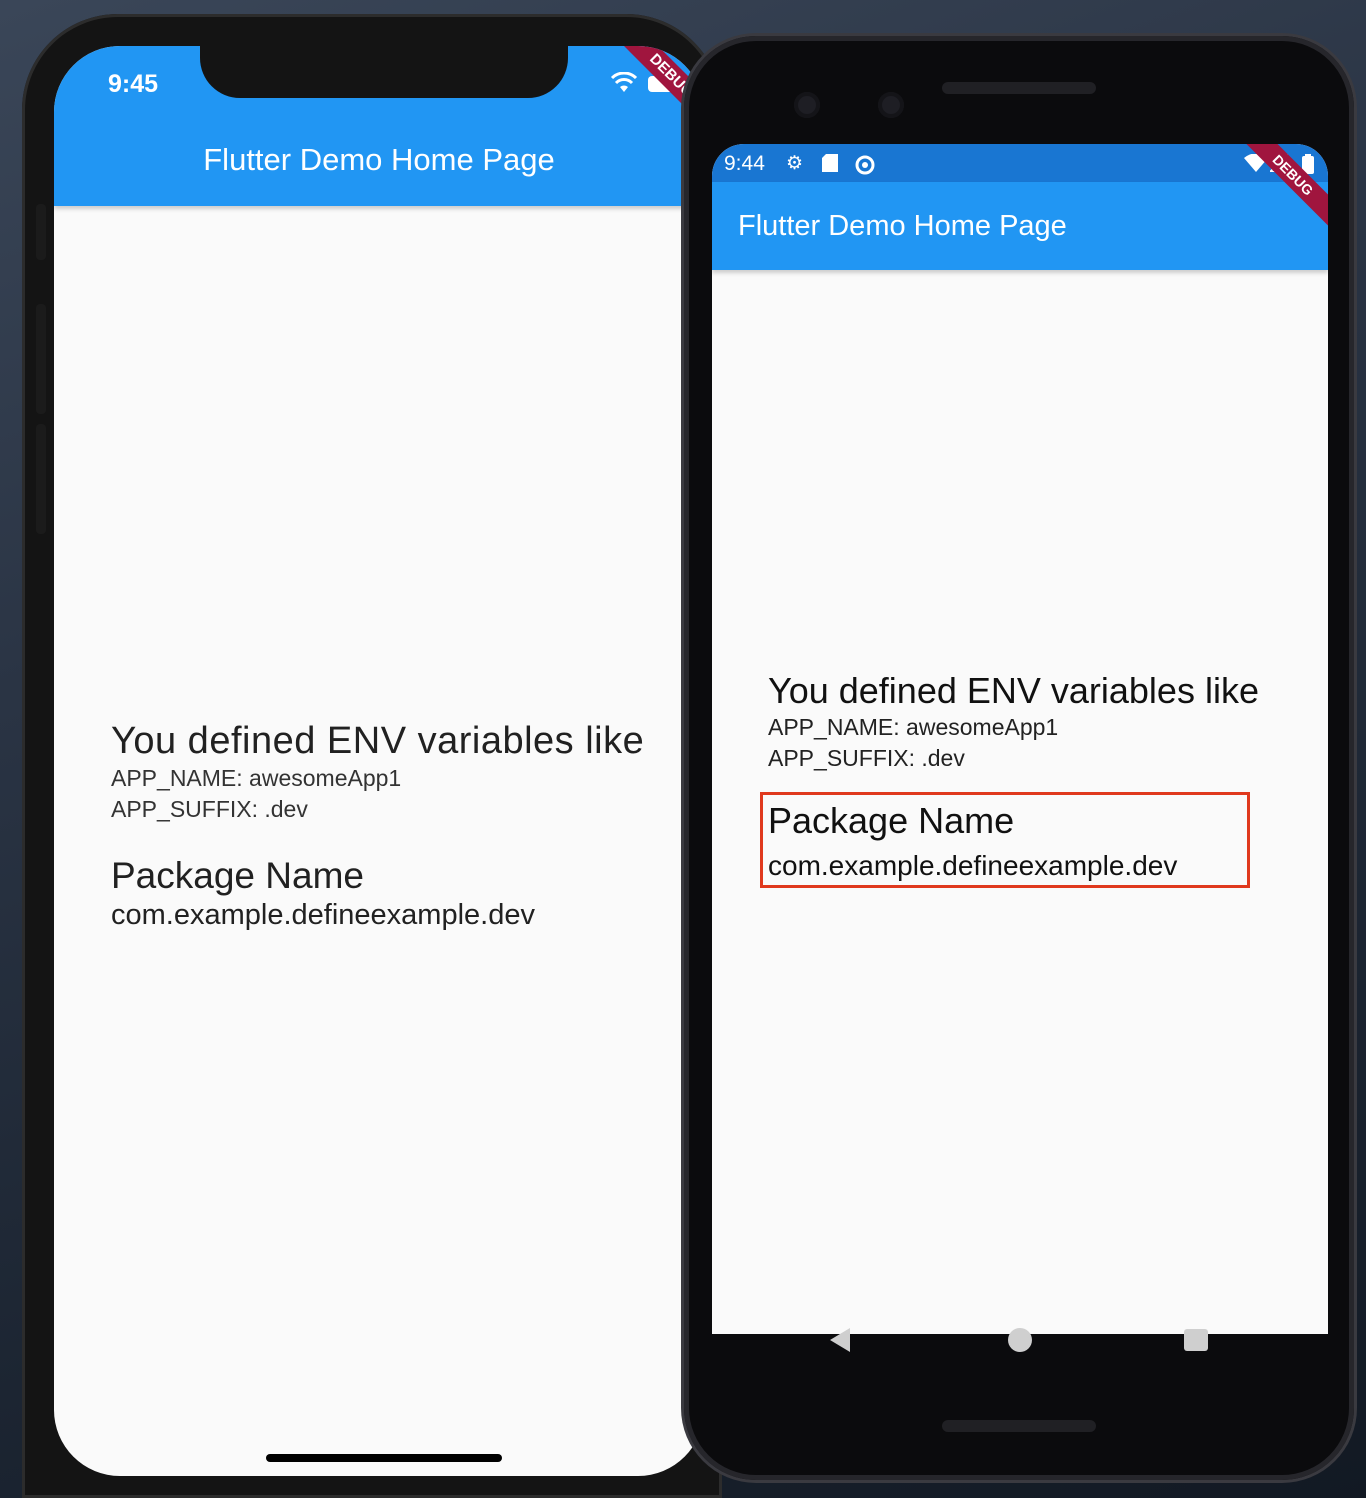  What do you see at coordinates (807, 105) in the screenshot?
I see `android-sensor` at bounding box center [807, 105].